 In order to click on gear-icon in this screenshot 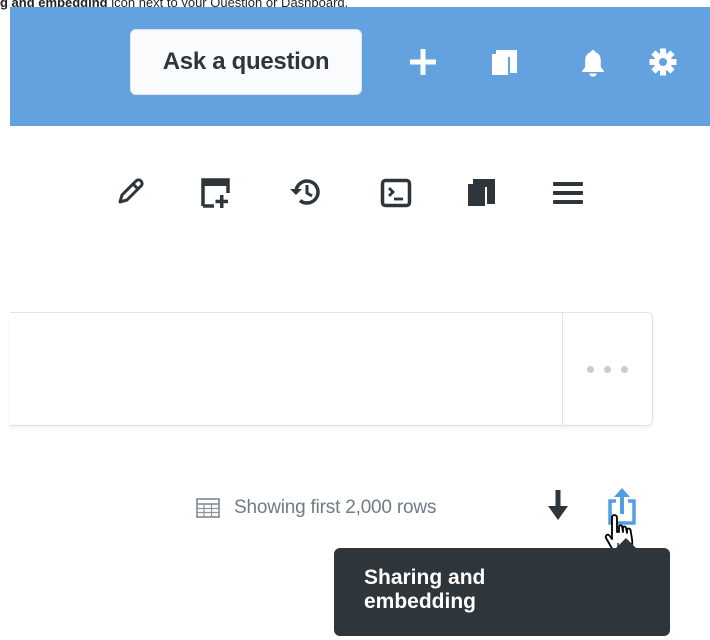, I will do `click(663, 62)`.